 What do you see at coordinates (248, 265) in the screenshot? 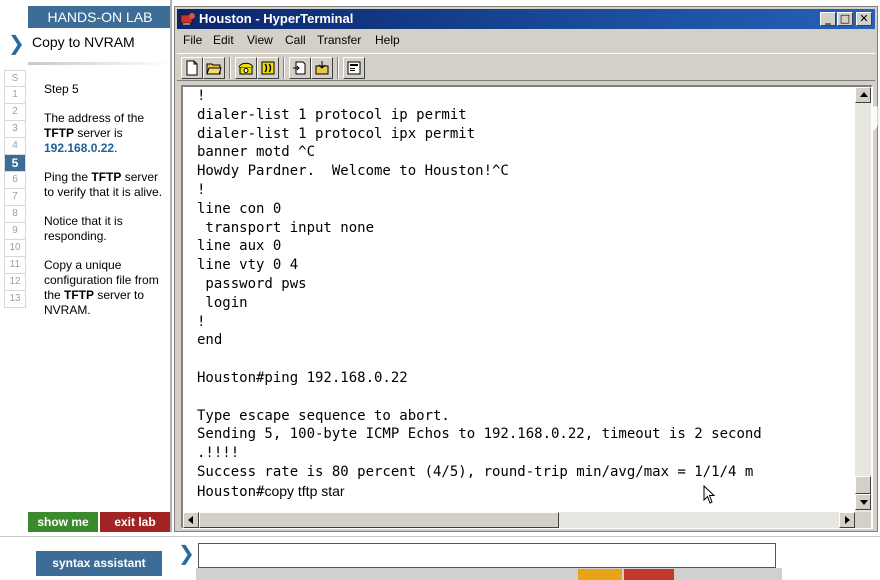
I see `terminal-line: line vty 0 4` at bounding box center [248, 265].